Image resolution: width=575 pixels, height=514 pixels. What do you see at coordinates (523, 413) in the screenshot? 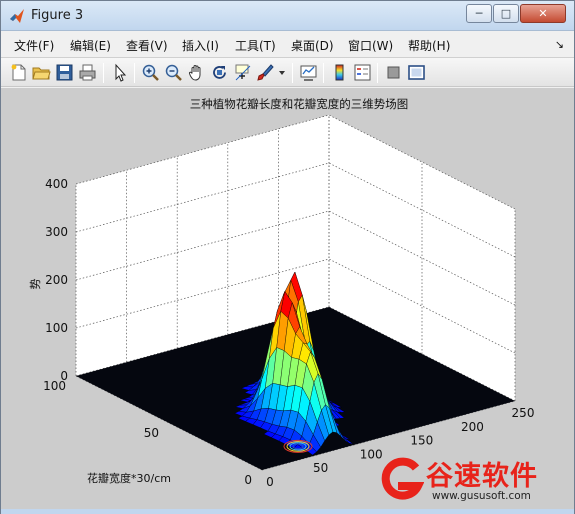
I see `x-tick-label: 250` at bounding box center [523, 413].